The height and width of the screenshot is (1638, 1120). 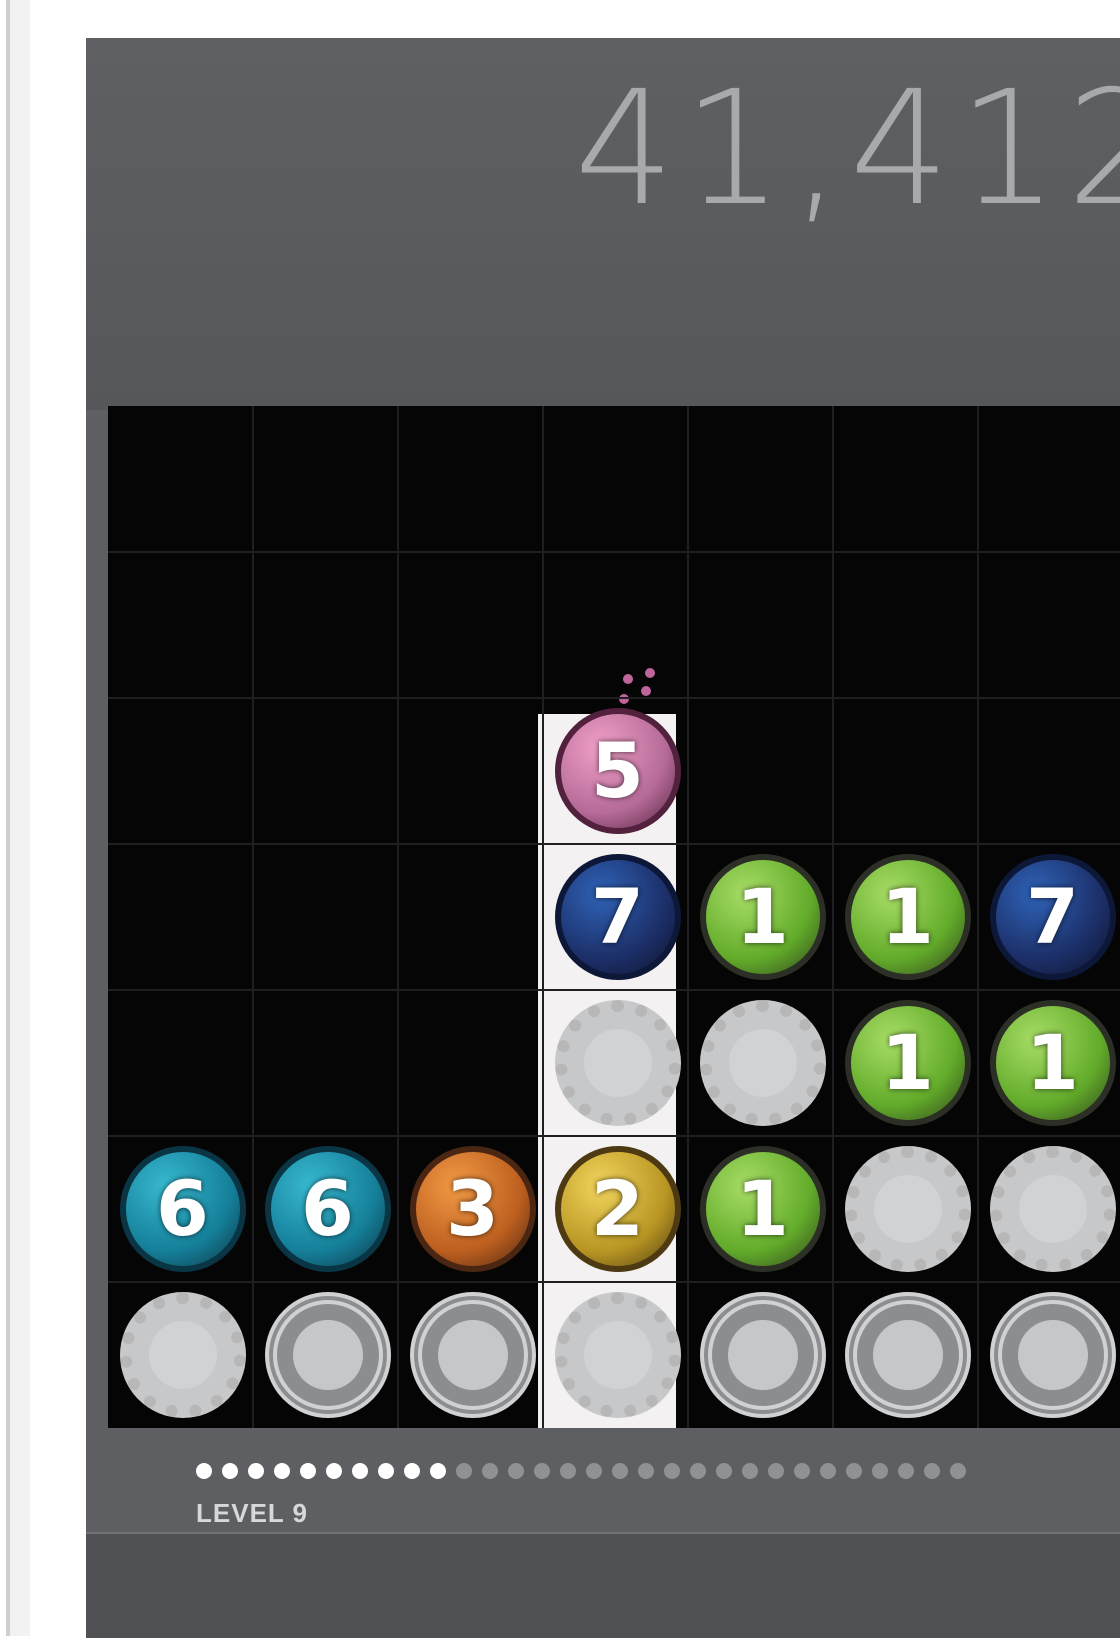 I want to click on level-label: LEVEL 9, so click(x=252, y=1513).